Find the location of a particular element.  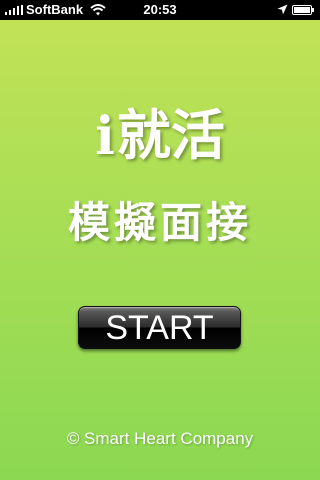

app-title-main: 就活 is located at coordinates (170, 135).